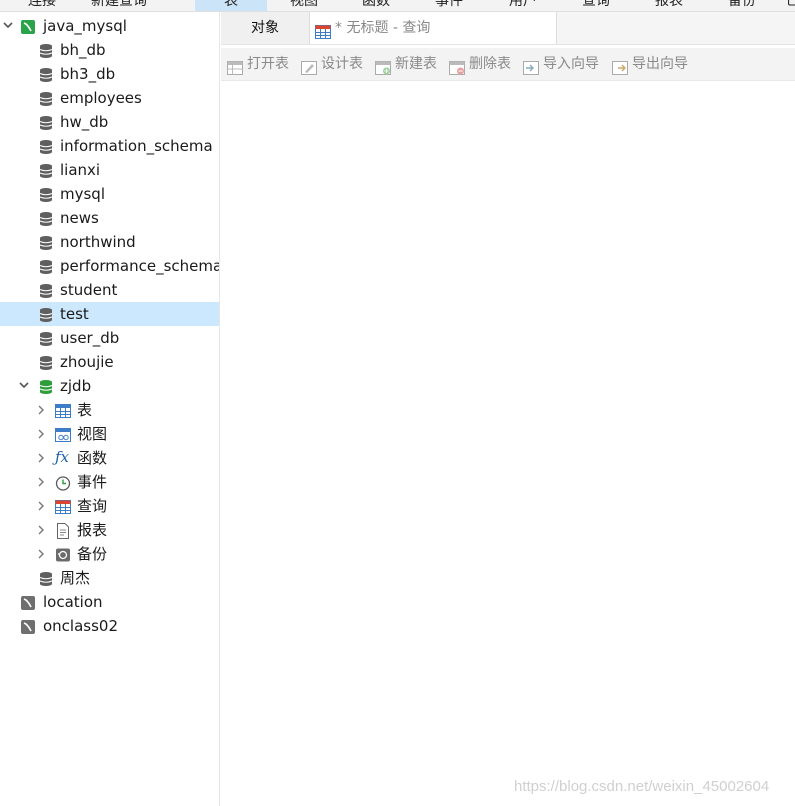  What do you see at coordinates (309, 65) in the screenshot?
I see `design-table-icon` at bounding box center [309, 65].